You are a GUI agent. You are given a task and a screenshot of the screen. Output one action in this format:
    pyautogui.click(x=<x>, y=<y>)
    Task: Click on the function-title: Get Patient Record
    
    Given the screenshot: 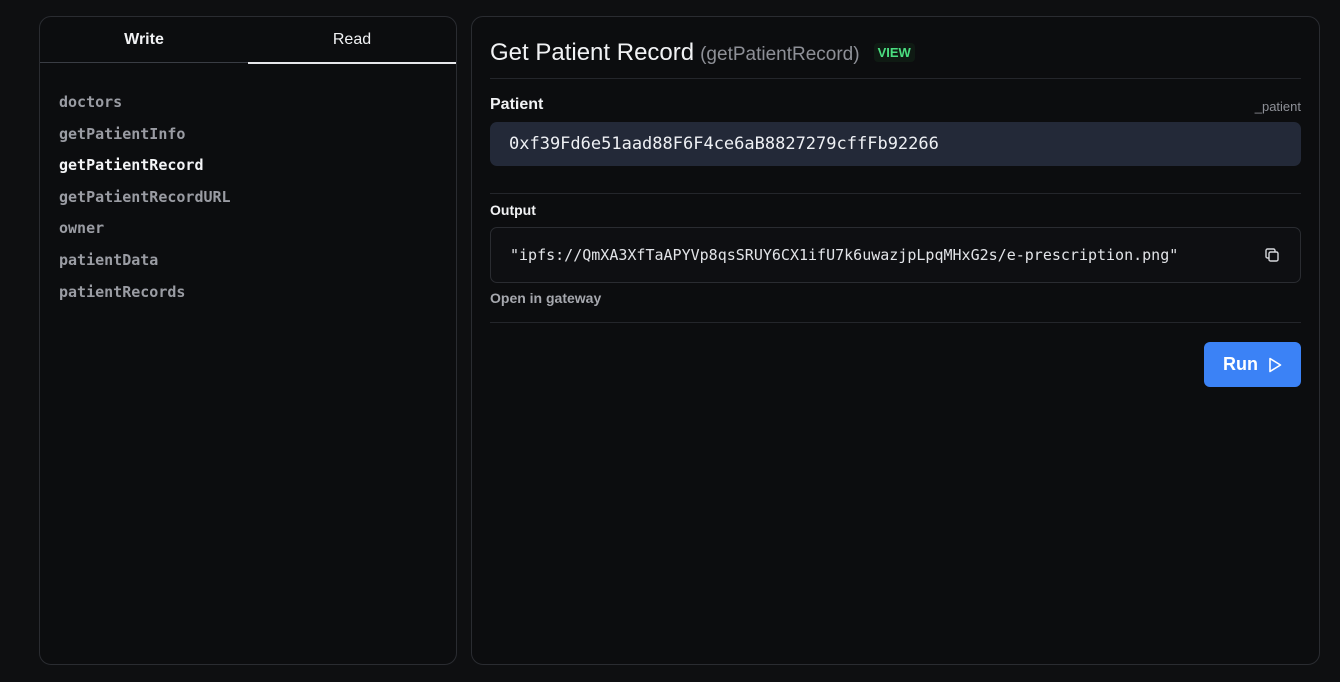 What is the action you would take?
    pyautogui.click(x=592, y=52)
    